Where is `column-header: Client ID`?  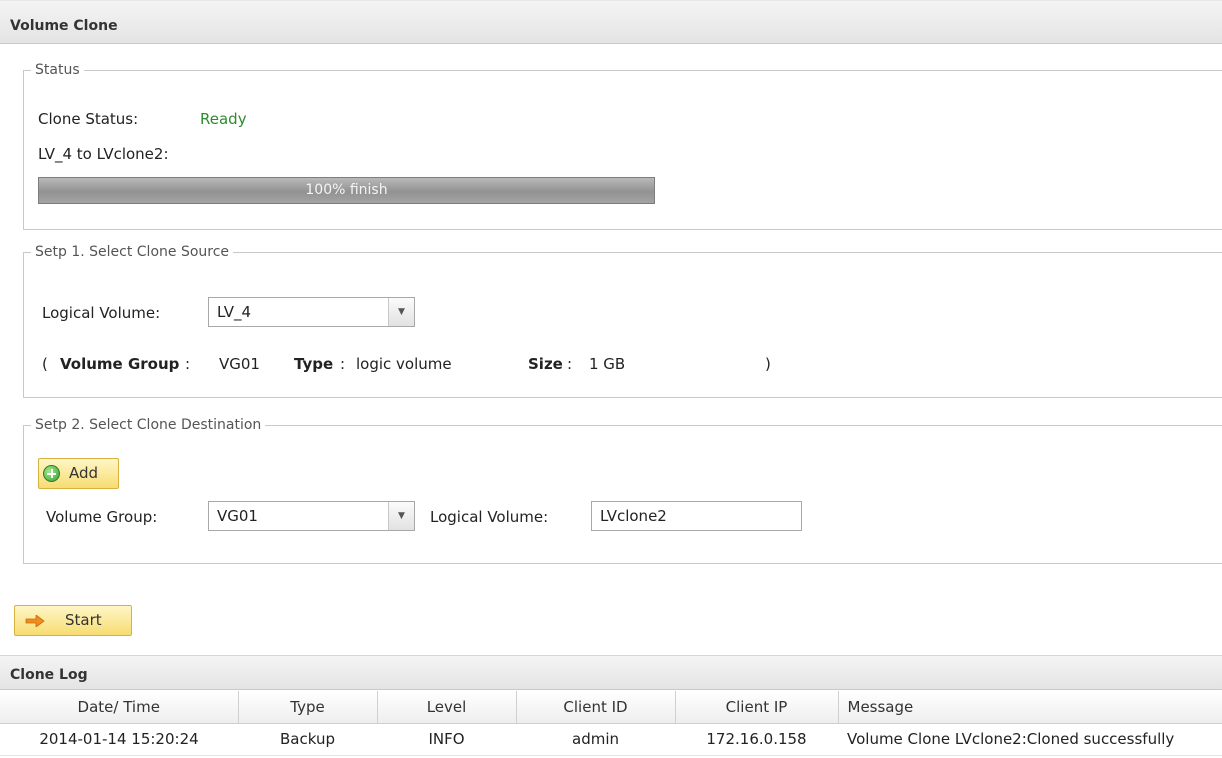 column-header: Client ID is located at coordinates (596, 707).